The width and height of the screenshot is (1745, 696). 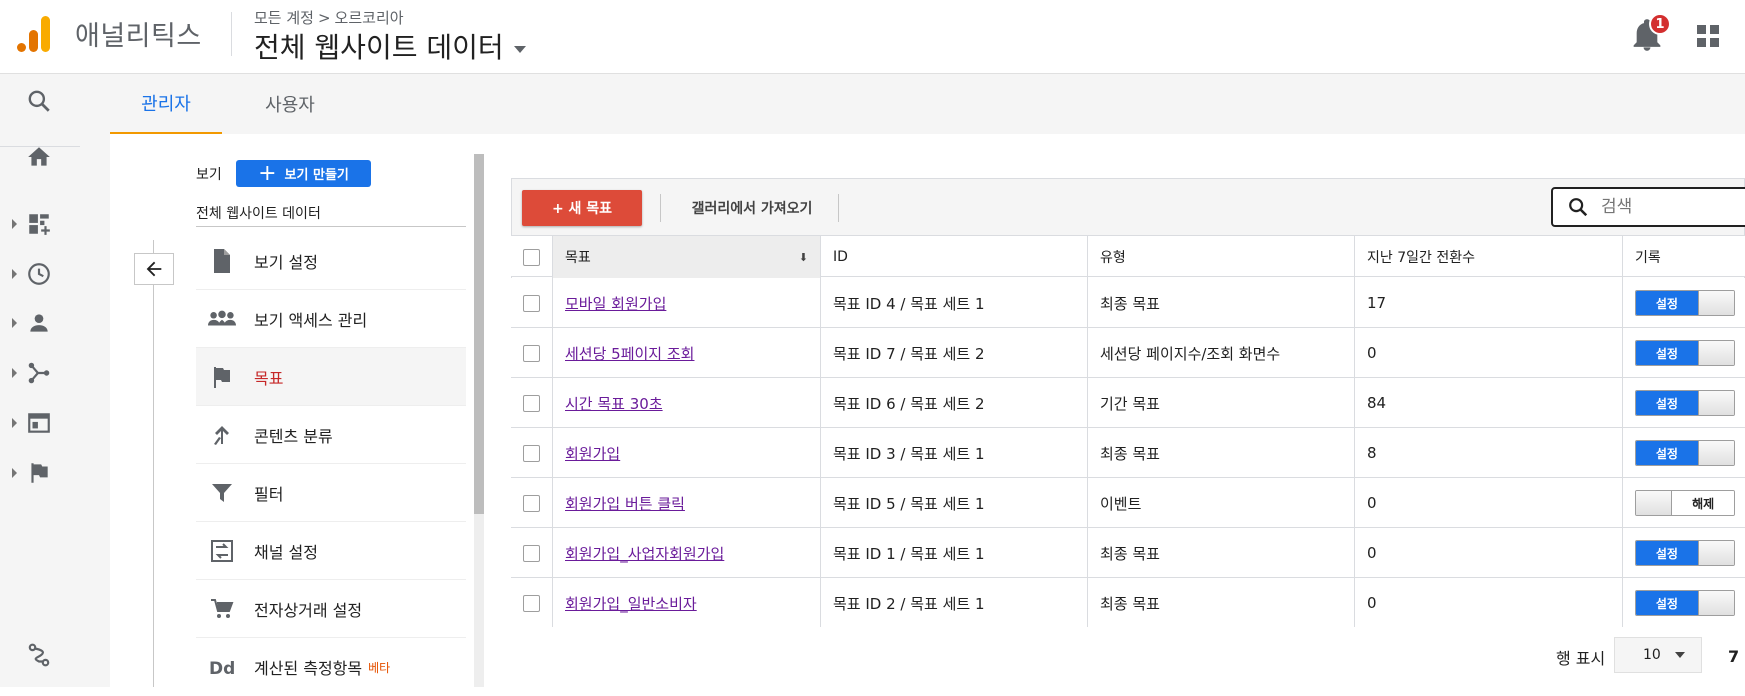 I want to click on menu-item-label: 전자상거래 설정, so click(x=308, y=610).